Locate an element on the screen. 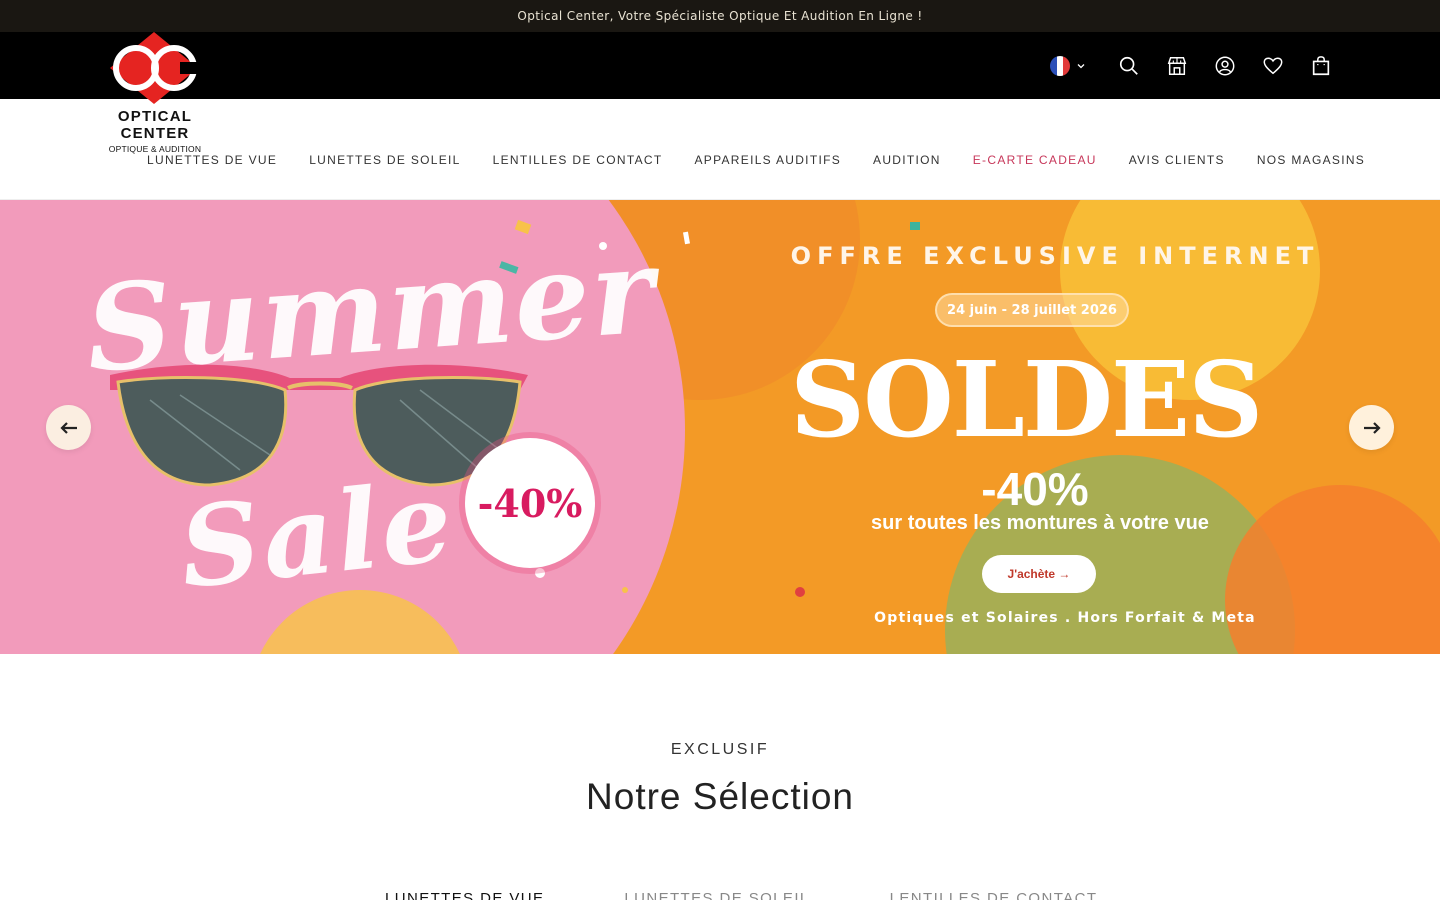  shop-now-button: J'achète → is located at coordinates (1039, 574).